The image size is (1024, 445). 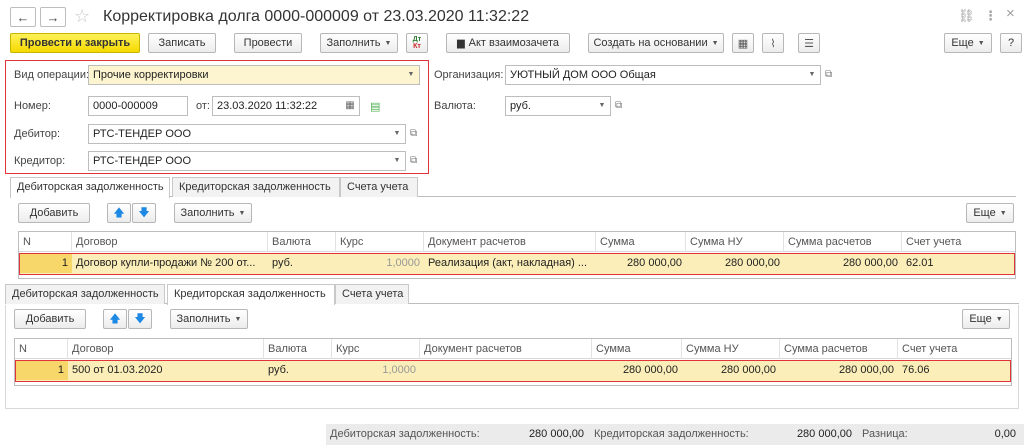 I want to click on open-creditor-icon: ⧉, so click(x=413, y=161).